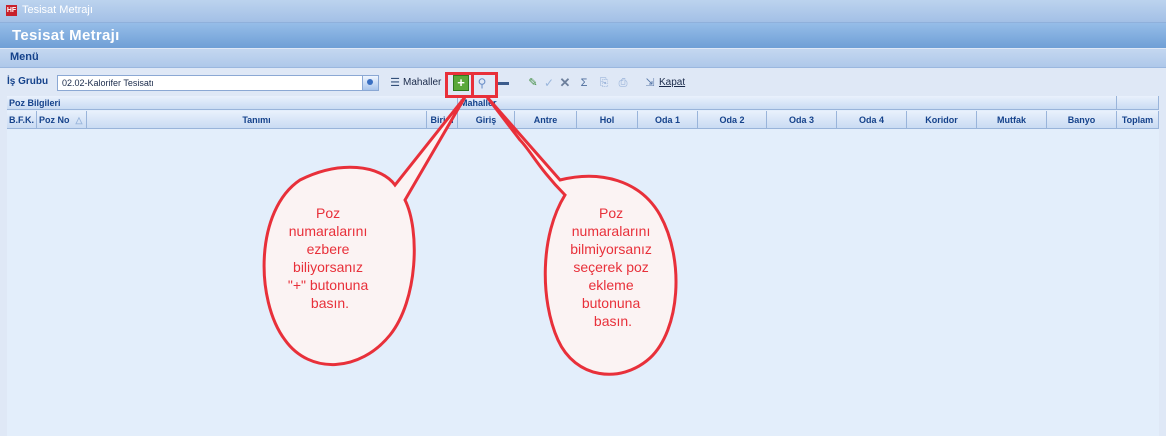  What do you see at coordinates (54, 120) in the screenshot?
I see `col-poz-no-label: Poz No` at bounding box center [54, 120].